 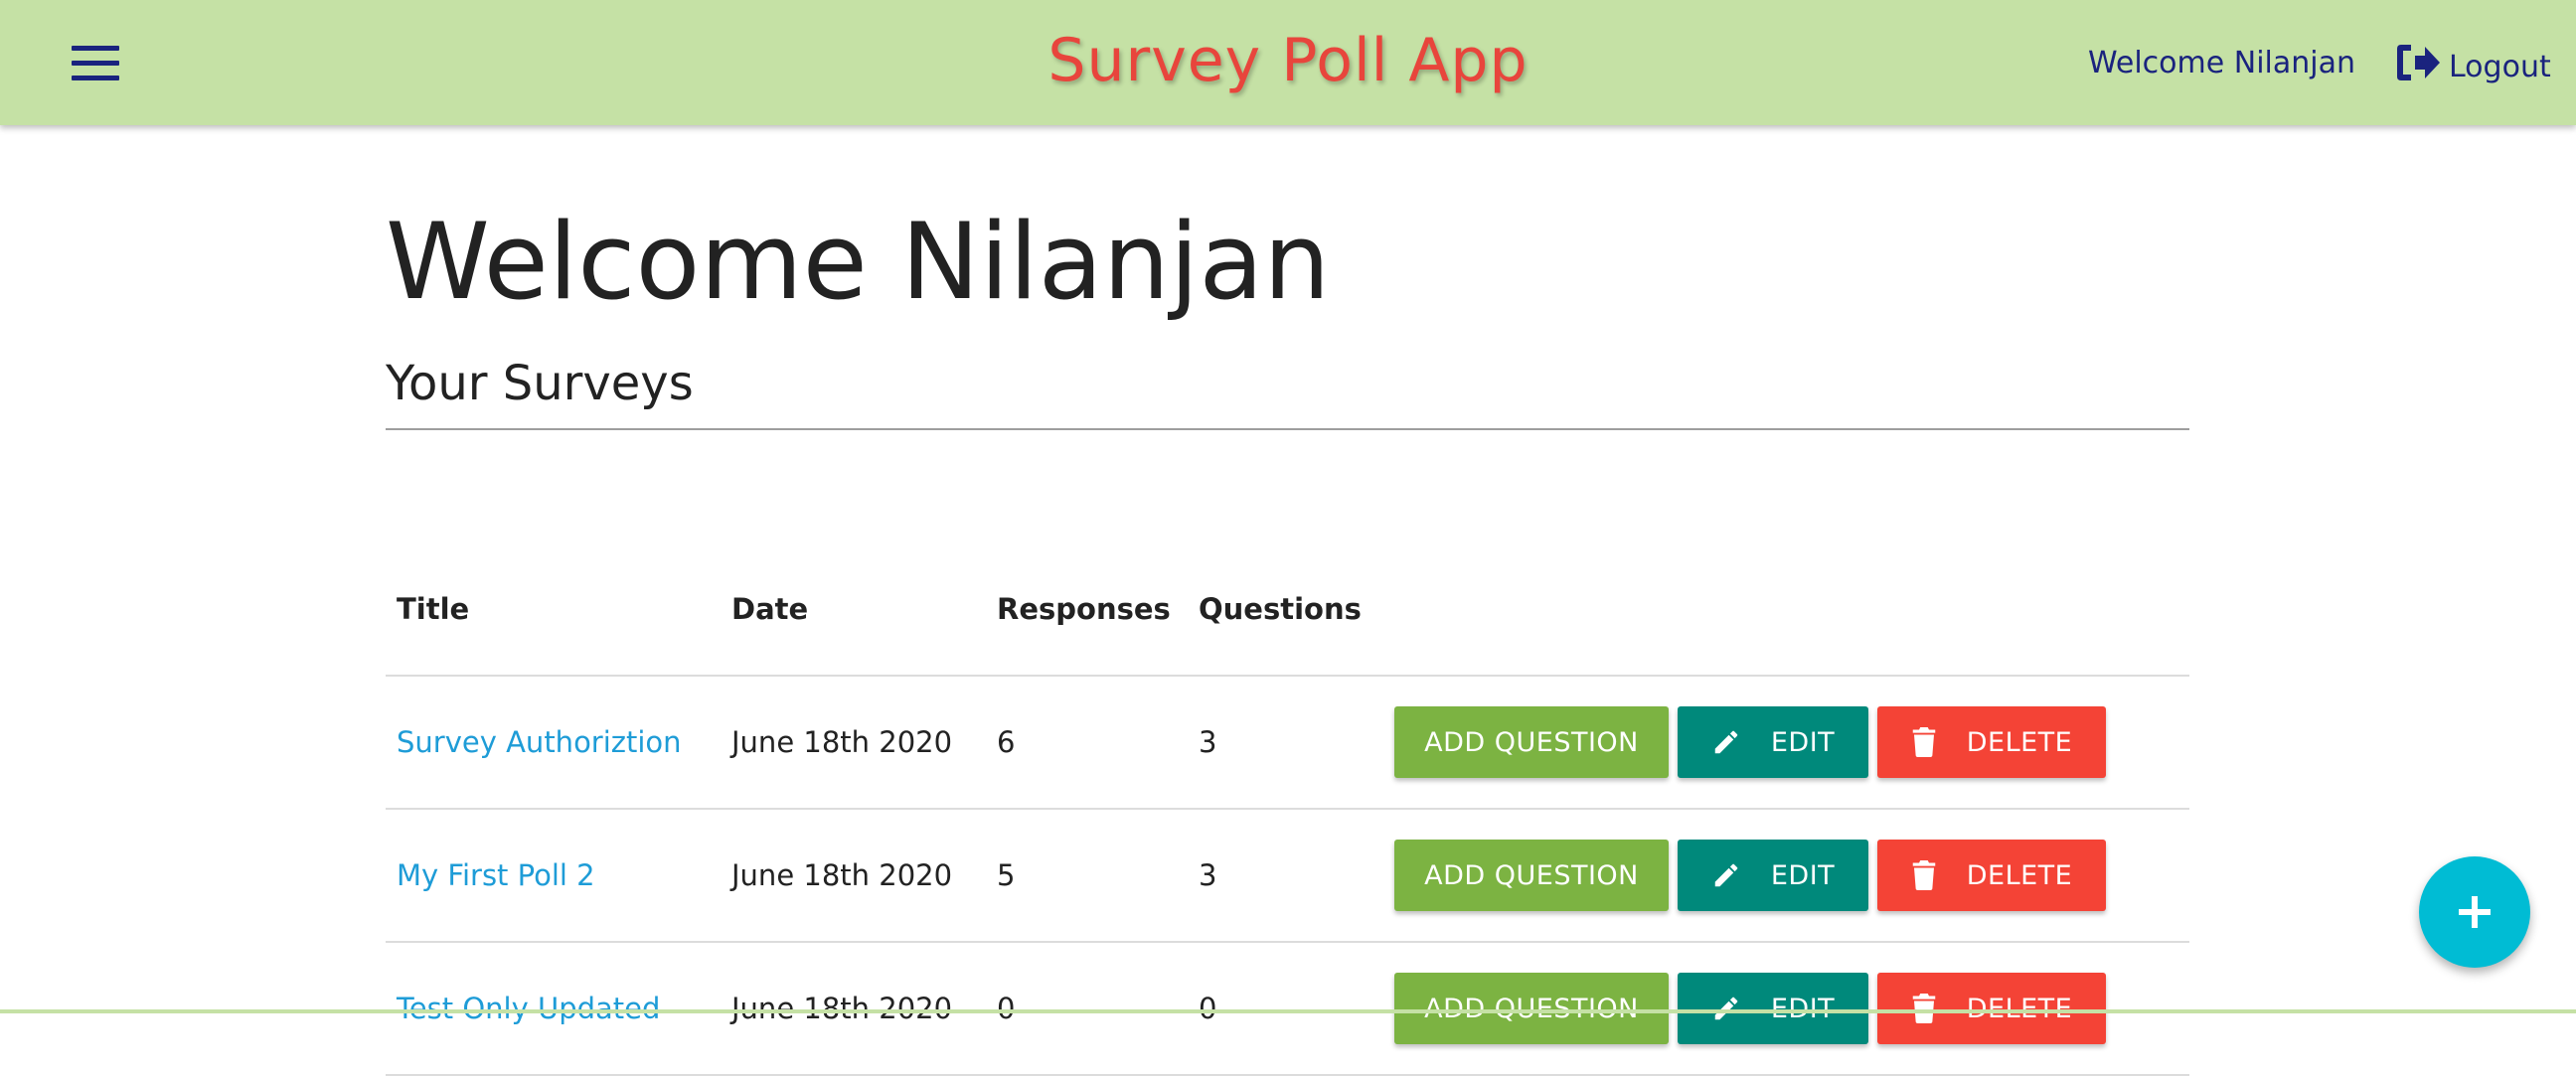 What do you see at coordinates (1006, 742) in the screenshot?
I see `survey-responses: 6` at bounding box center [1006, 742].